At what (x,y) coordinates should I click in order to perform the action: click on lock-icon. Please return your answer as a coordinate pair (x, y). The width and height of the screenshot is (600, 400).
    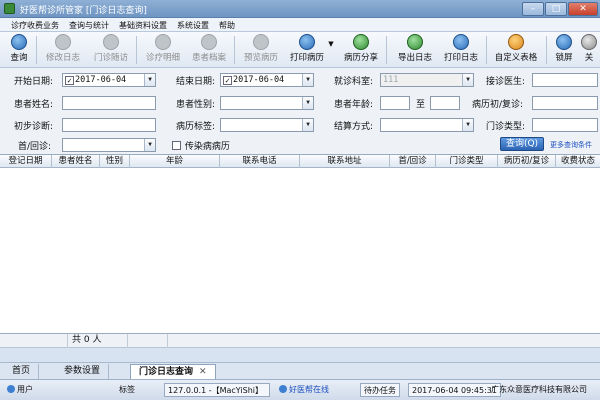
    Looking at the image, I should click on (564, 42).